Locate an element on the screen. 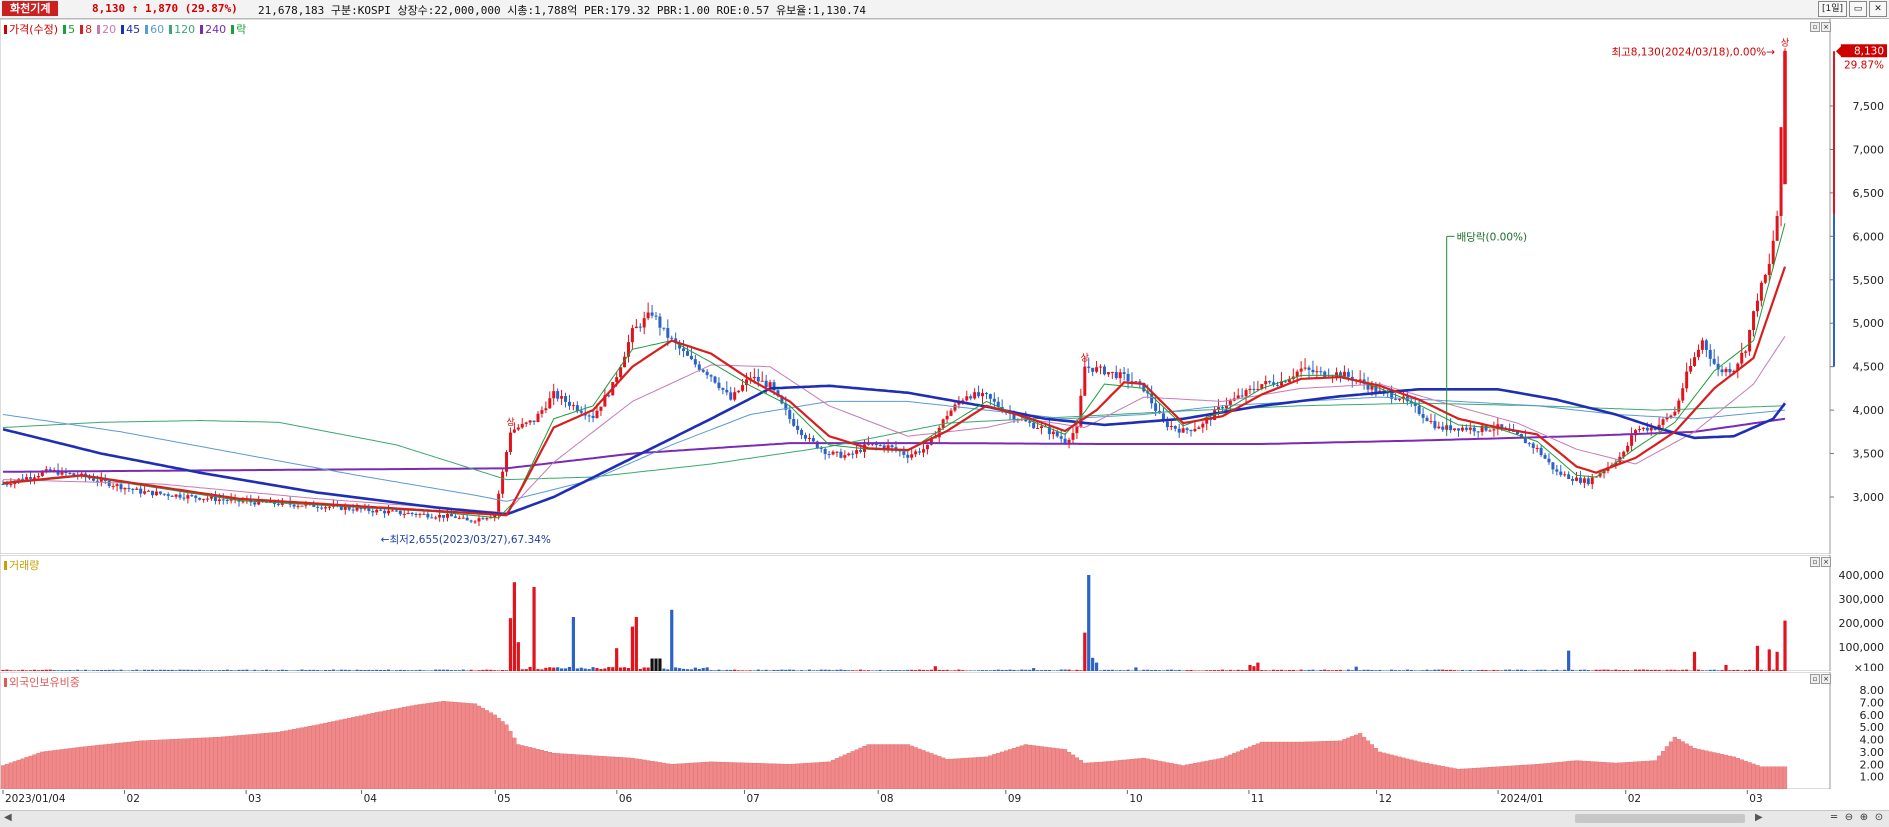  chart-scrollbar: ◀ ▶ ═ ⊖ ⊕ ⊙ is located at coordinates (944, 818).